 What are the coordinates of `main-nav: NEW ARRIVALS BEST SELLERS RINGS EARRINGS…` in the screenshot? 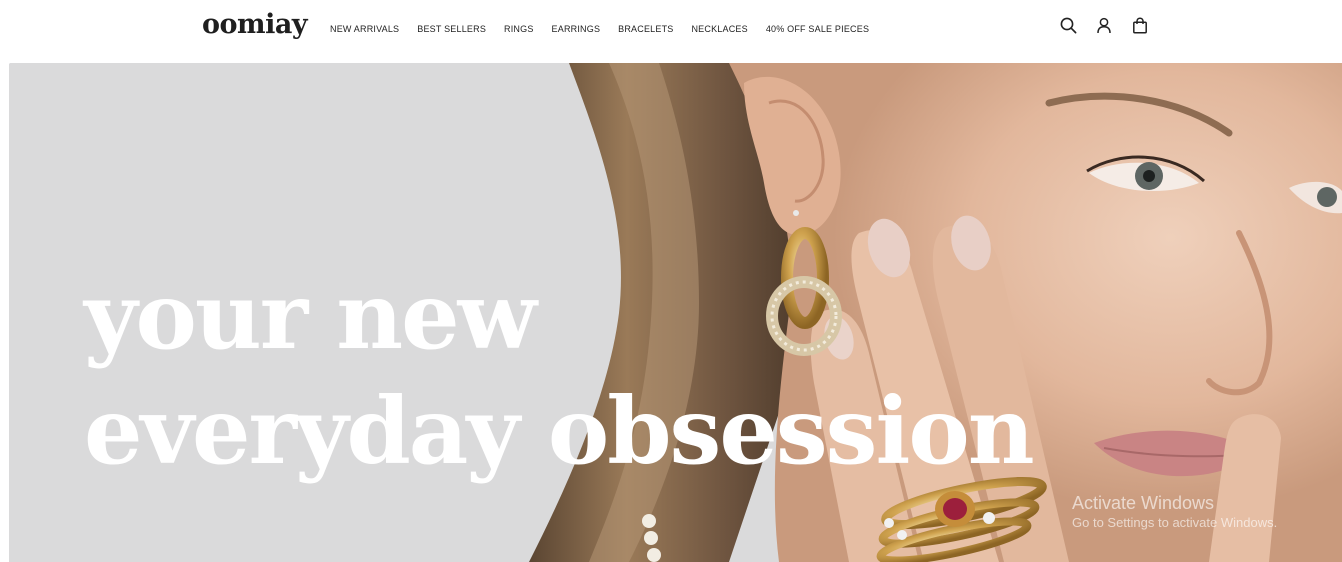 It's located at (599, 28).